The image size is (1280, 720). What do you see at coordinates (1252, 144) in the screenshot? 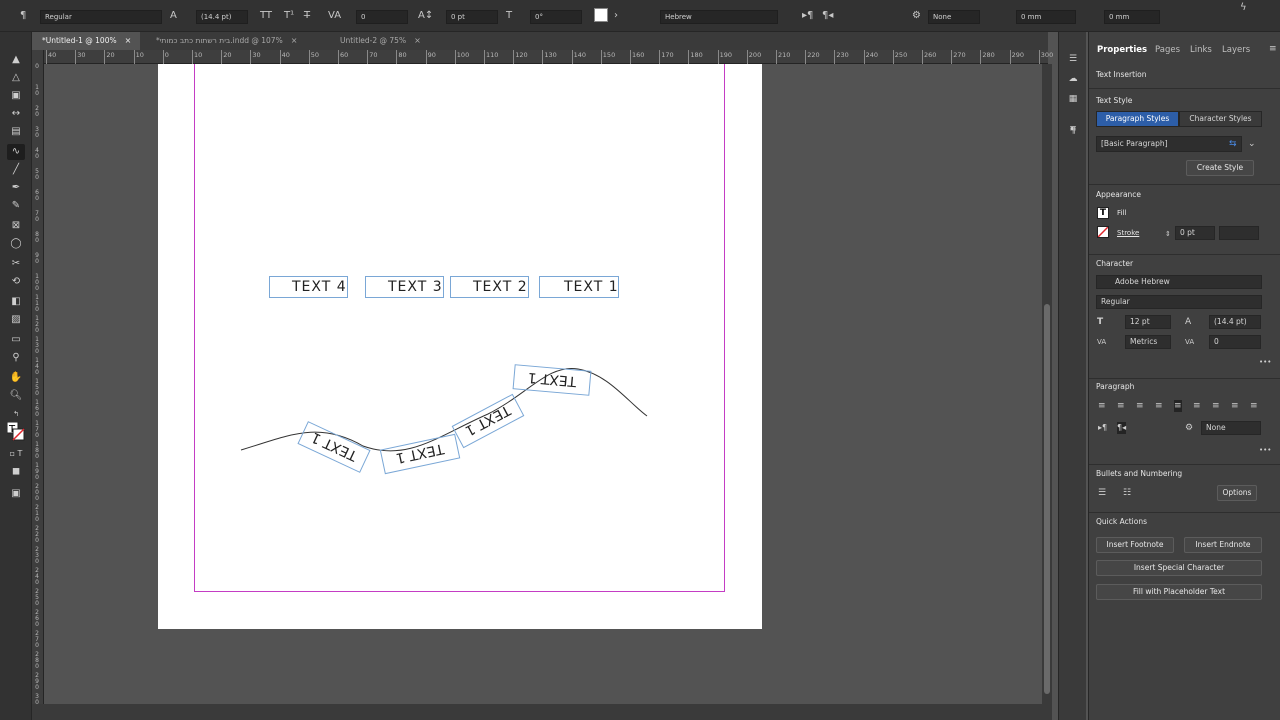
I see `chevron-down-icon: ⌄` at bounding box center [1252, 144].